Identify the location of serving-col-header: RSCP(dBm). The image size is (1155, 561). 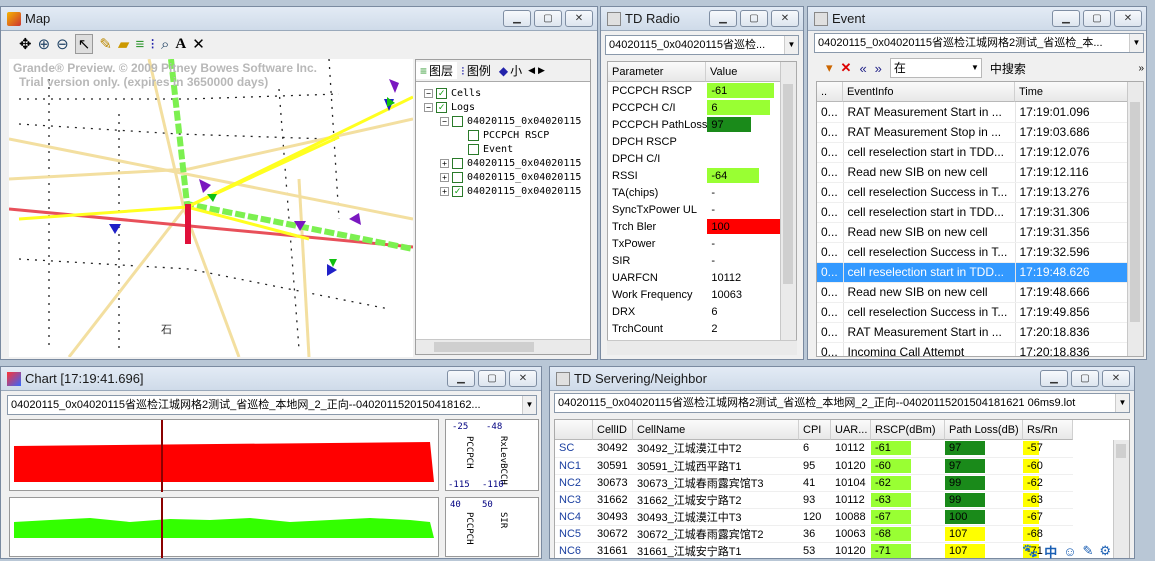
(908, 430).